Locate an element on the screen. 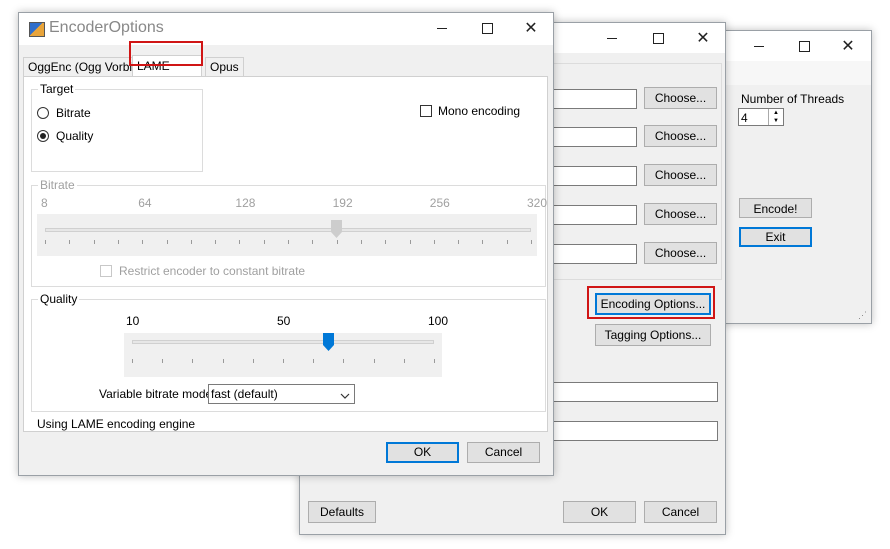  vbr-mode-label: Variable bitrate mode is located at coordinates (156, 394).